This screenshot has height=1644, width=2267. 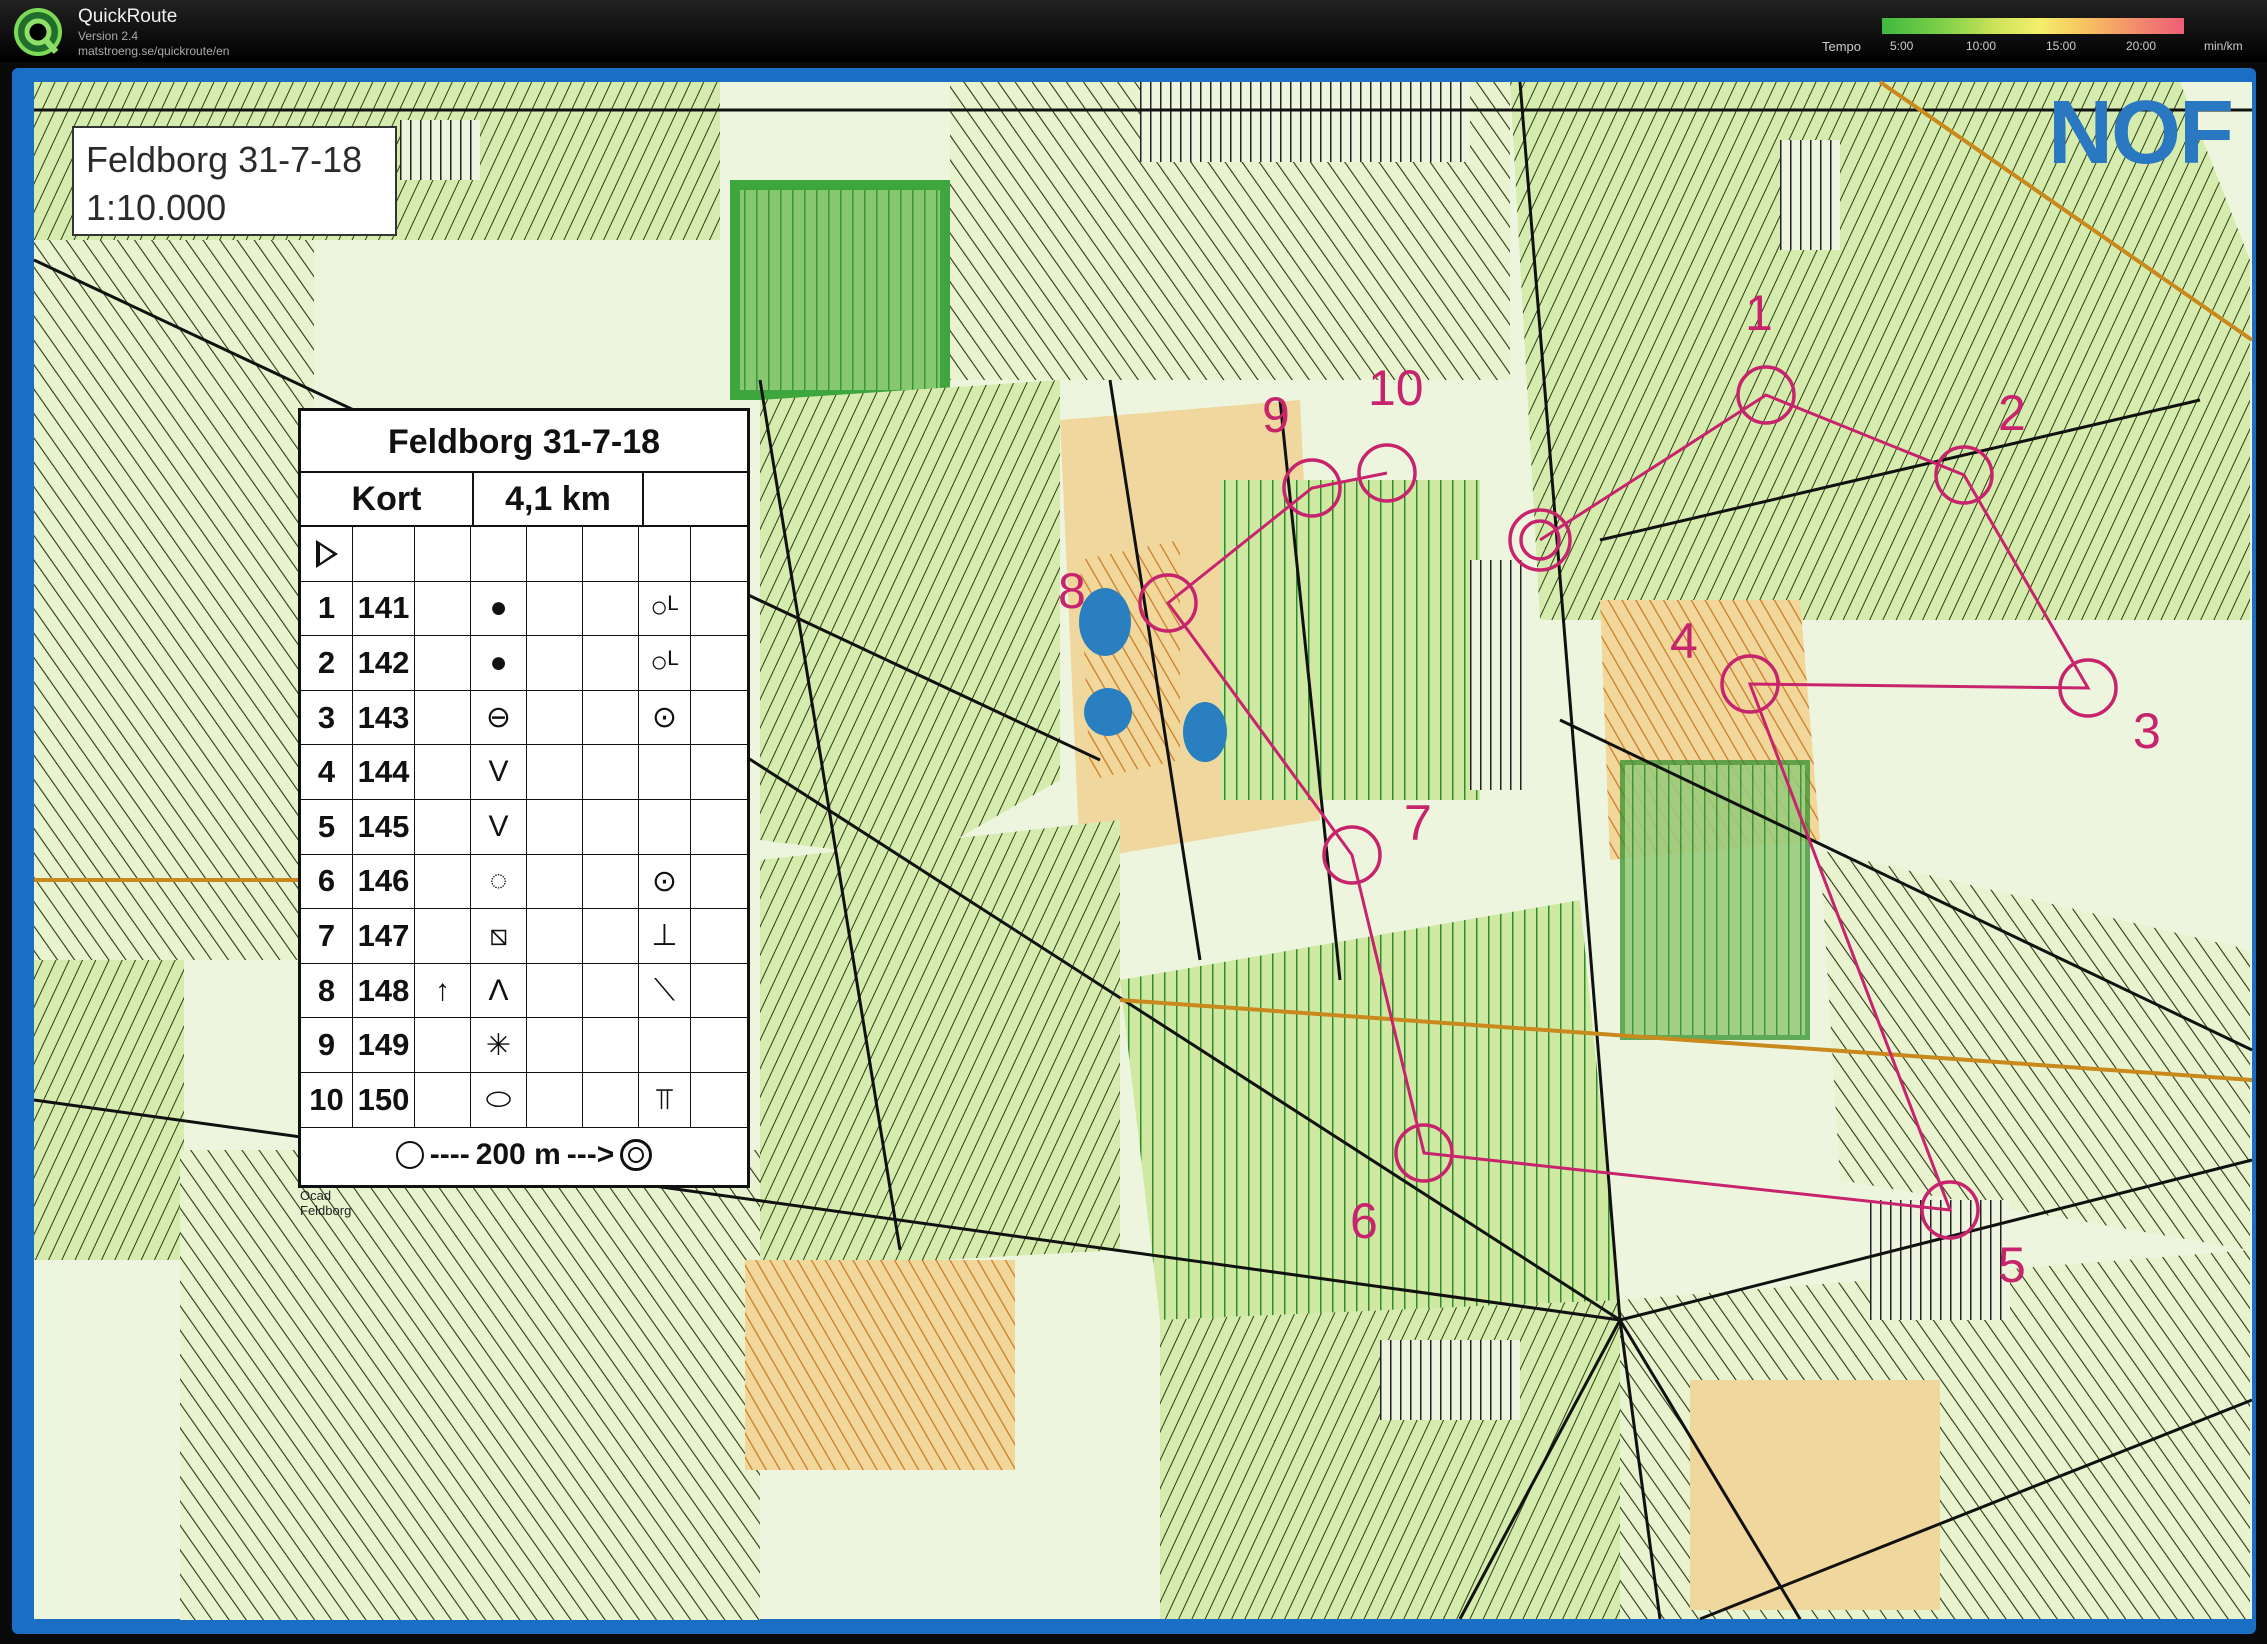 I want to click on control-number: 2, so click(x=2012, y=413).